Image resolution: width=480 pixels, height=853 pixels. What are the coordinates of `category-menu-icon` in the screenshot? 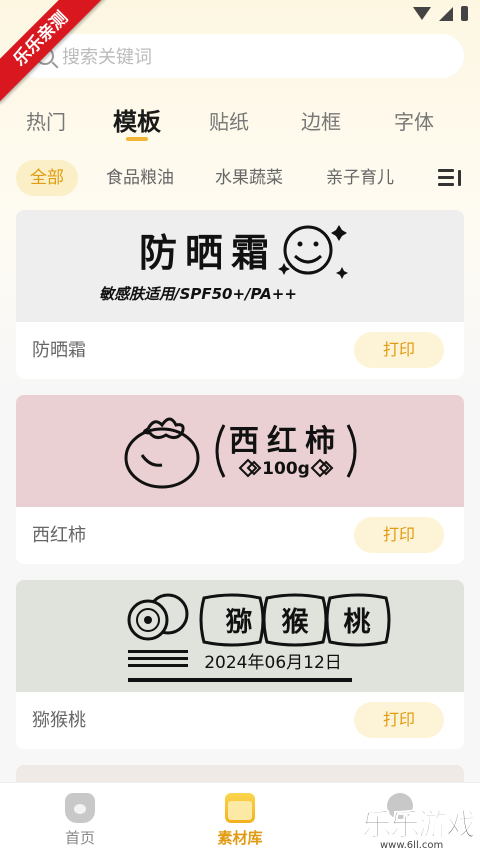 It's located at (451, 178).